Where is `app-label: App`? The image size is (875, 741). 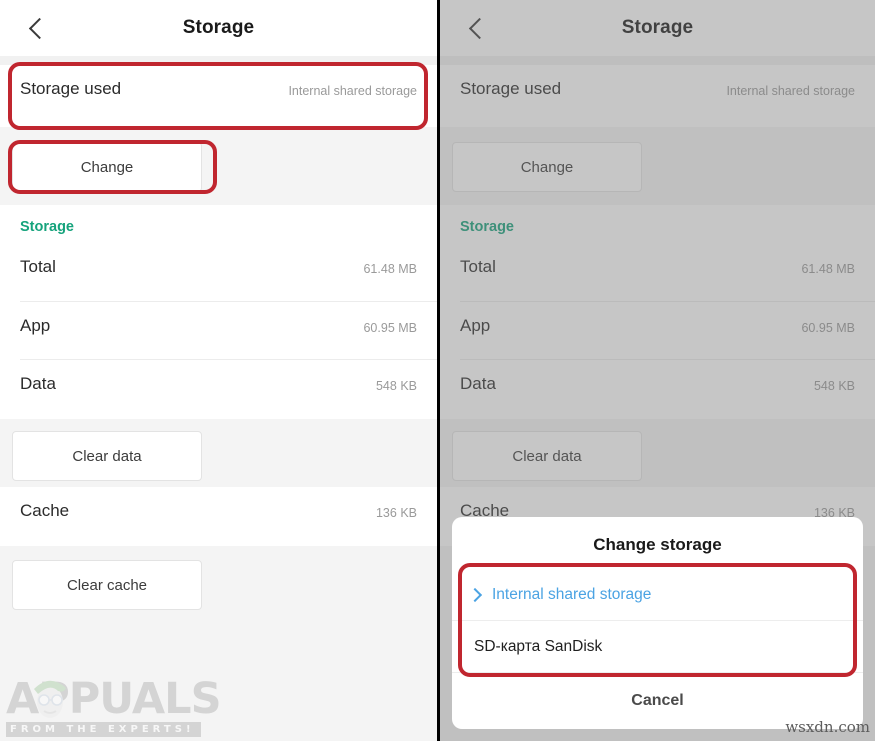 app-label: App is located at coordinates (35, 325).